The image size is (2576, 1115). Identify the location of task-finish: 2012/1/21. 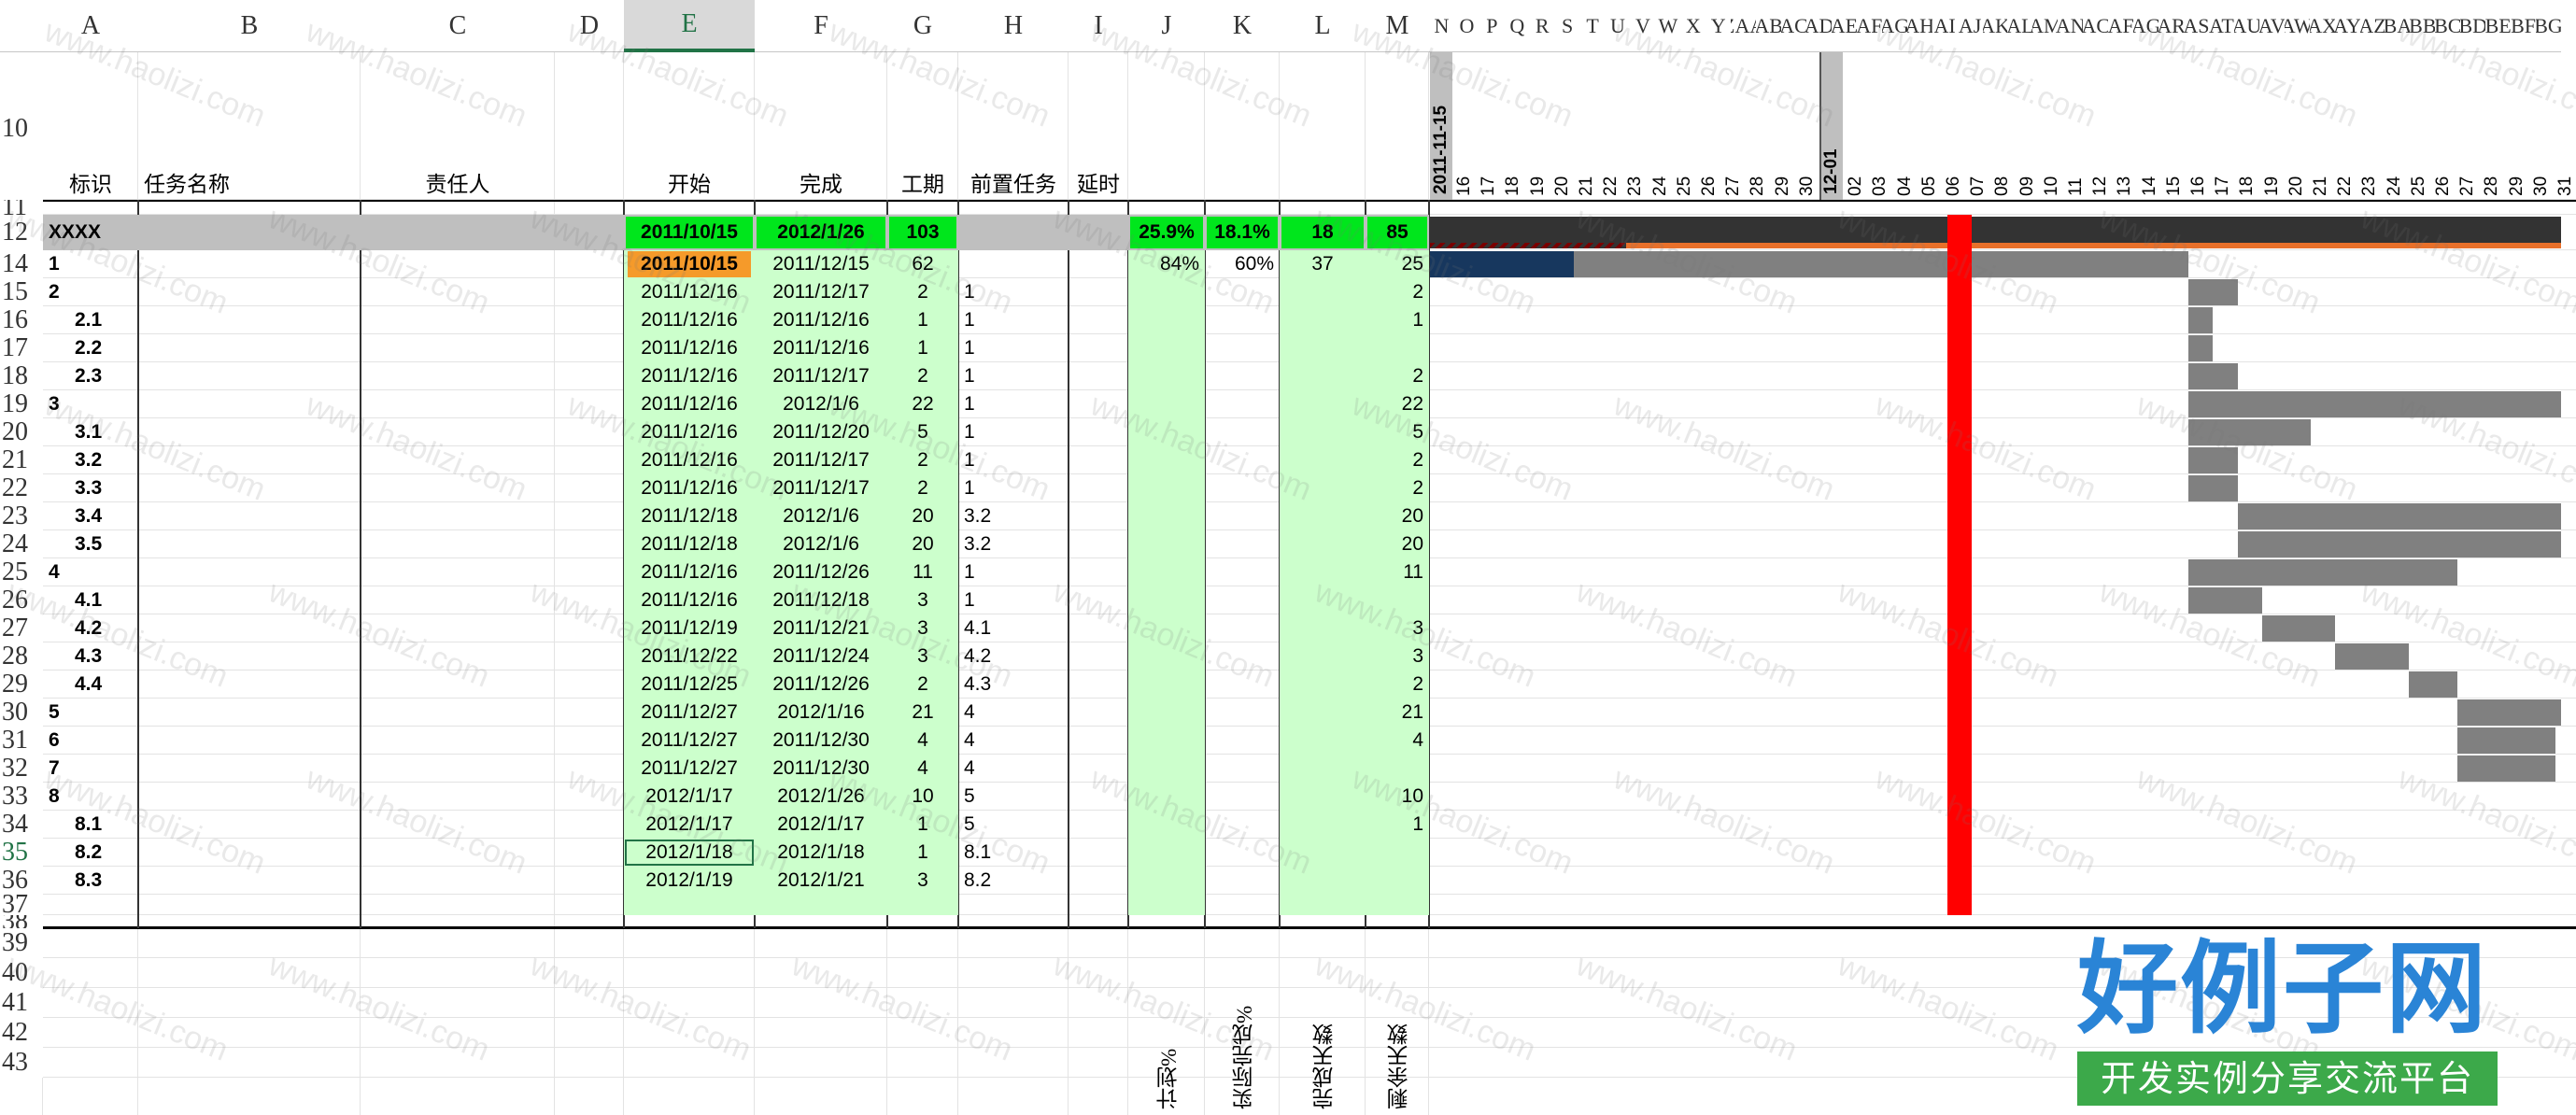
(821, 881).